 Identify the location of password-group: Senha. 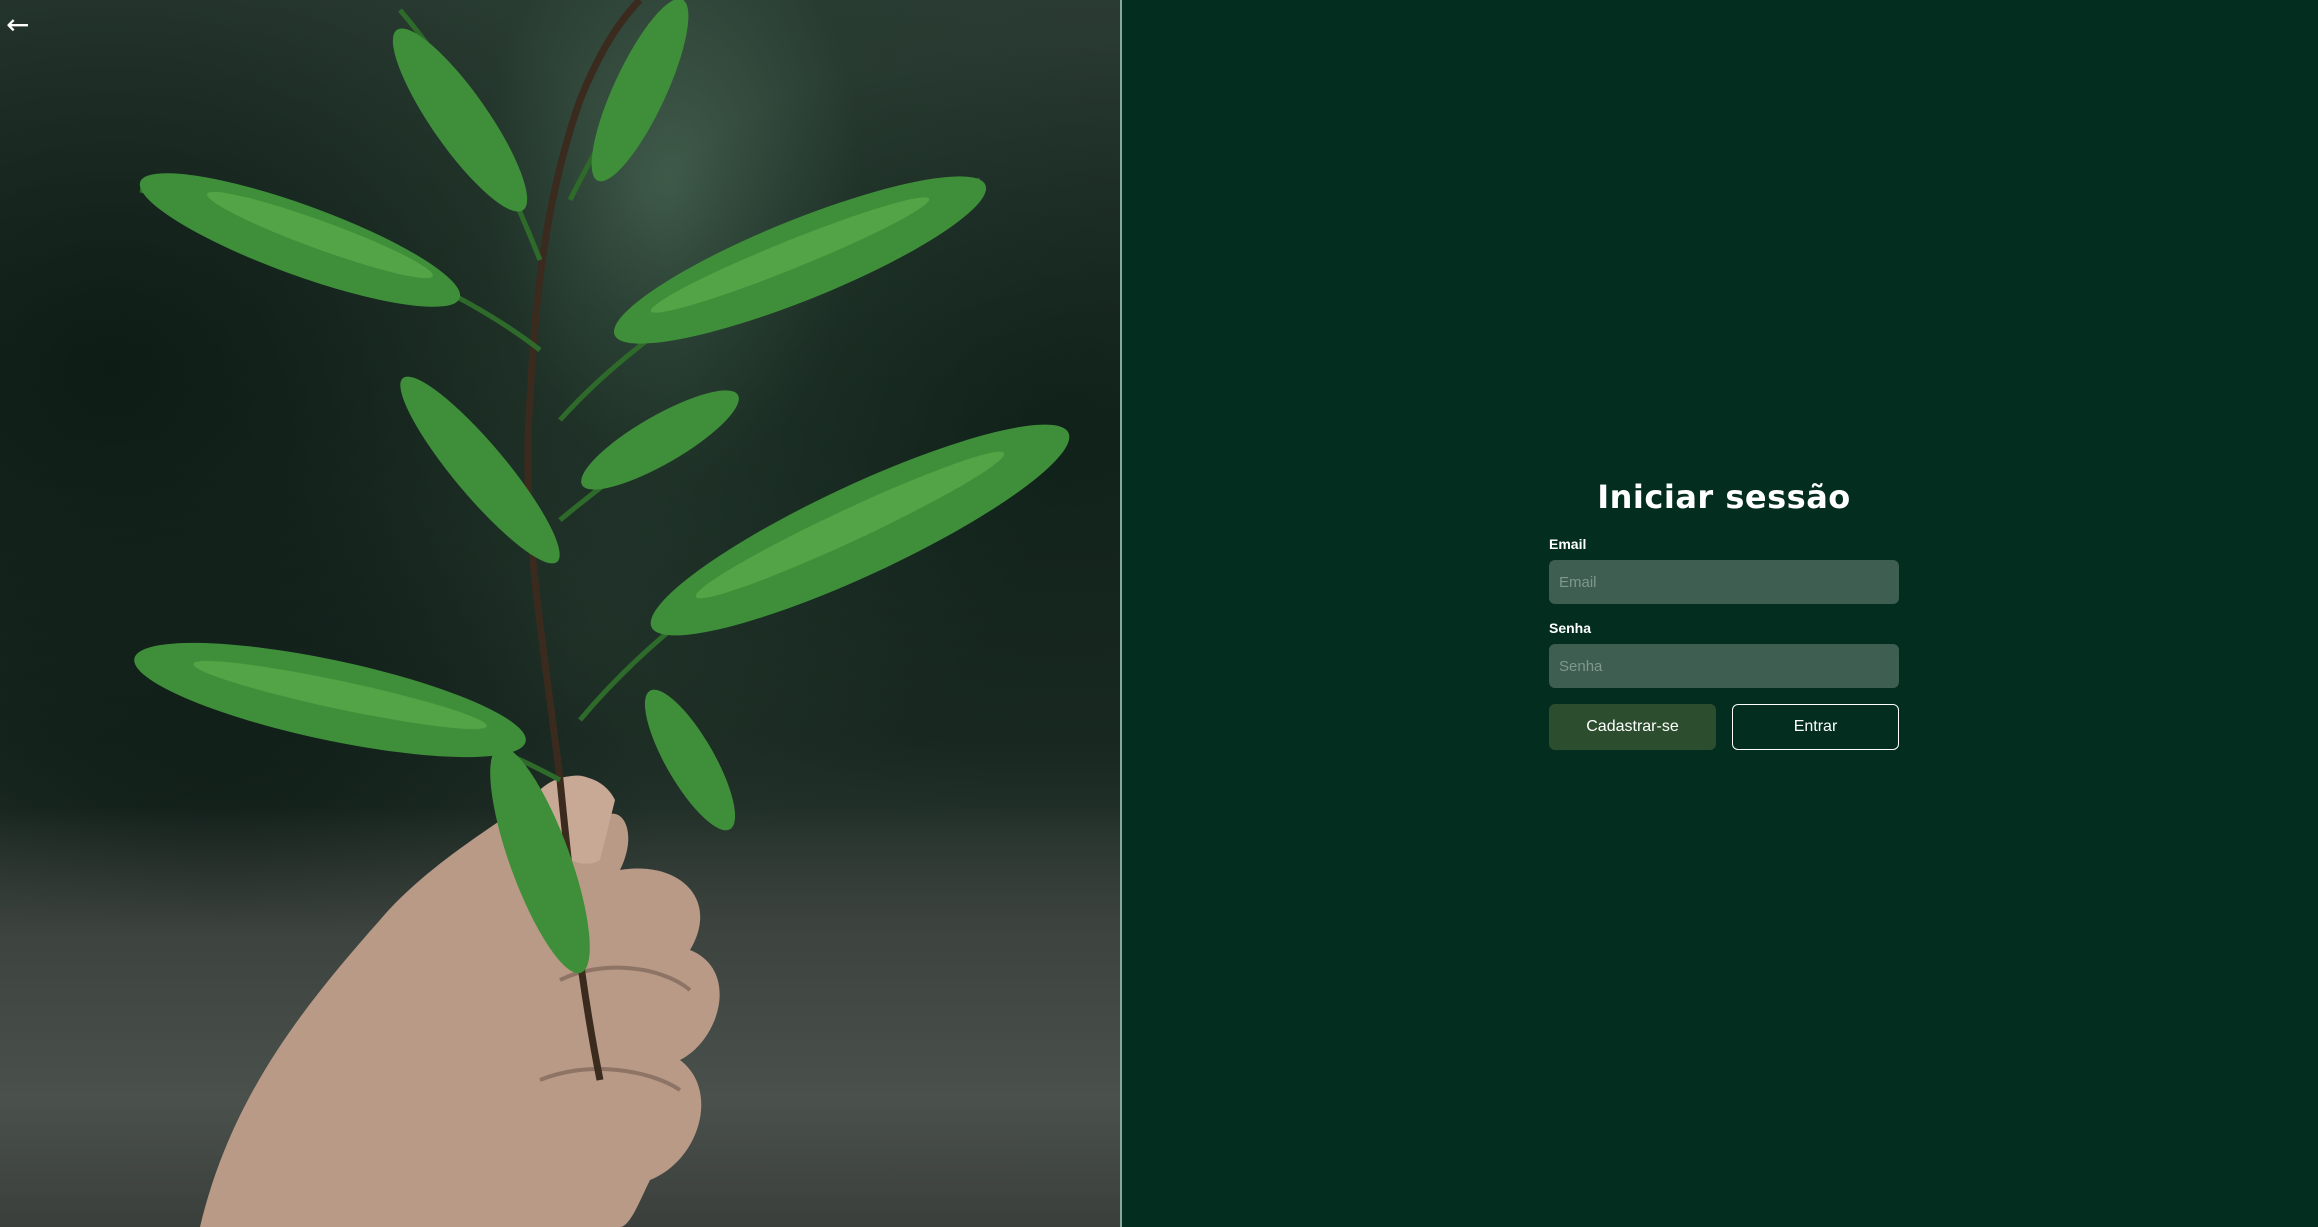
(1724, 654).